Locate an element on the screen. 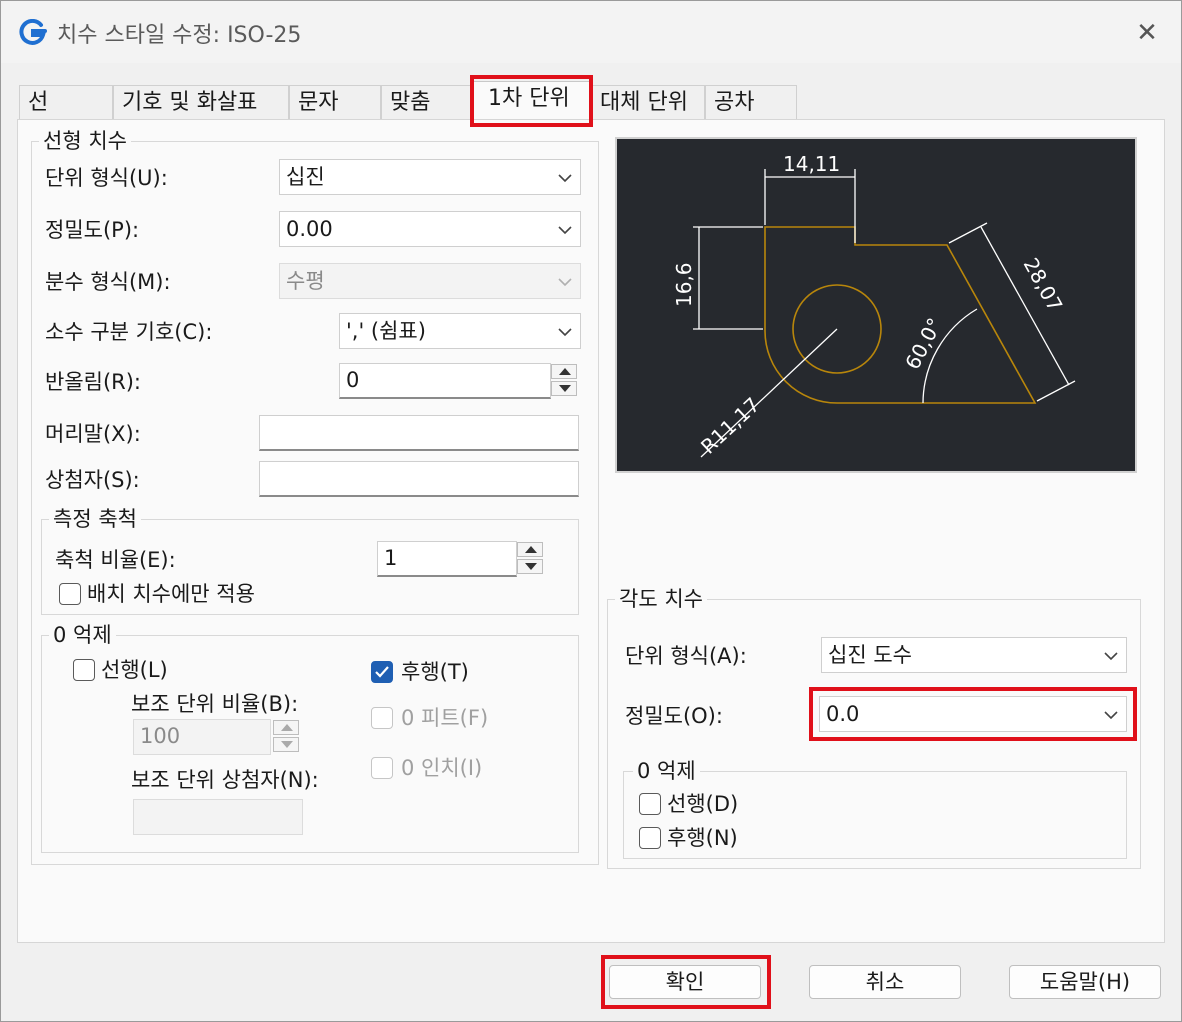 The image size is (1182, 1022). decimal-separator-select: ',' (쉼표) is located at coordinates (460, 331).